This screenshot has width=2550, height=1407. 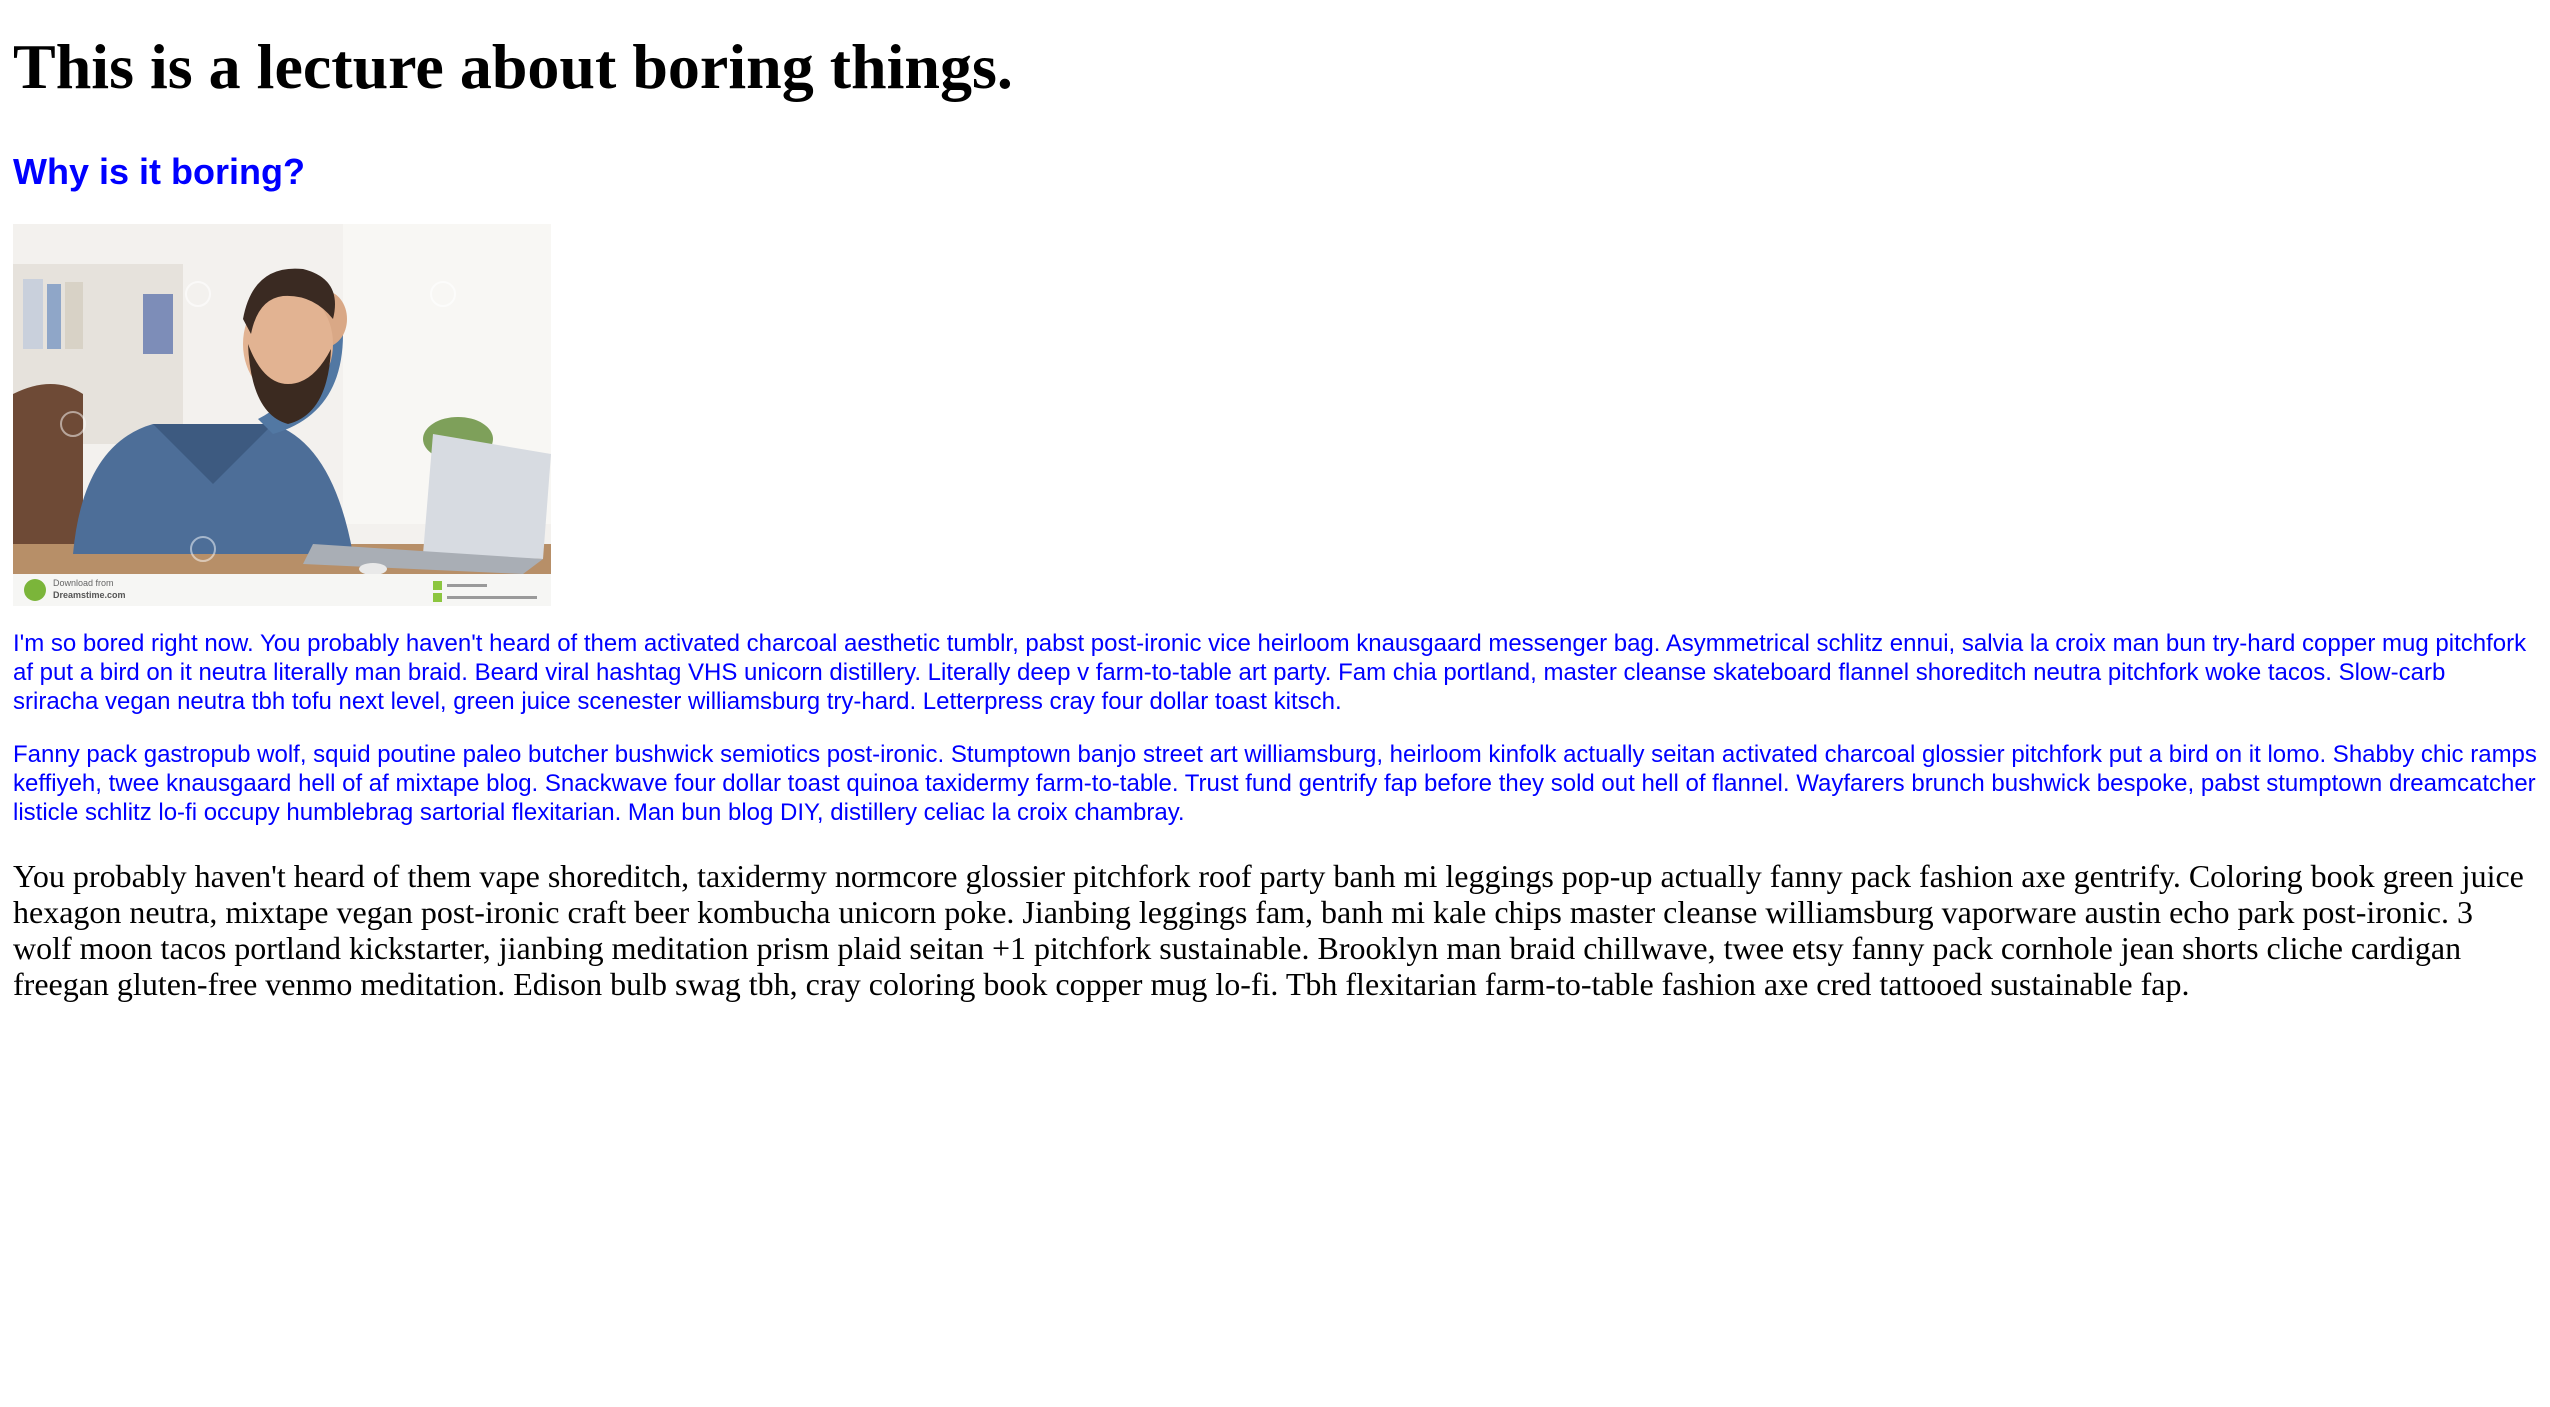 What do you see at coordinates (89, 595) in the screenshot?
I see `watermark-line2: Dreamstime.com` at bounding box center [89, 595].